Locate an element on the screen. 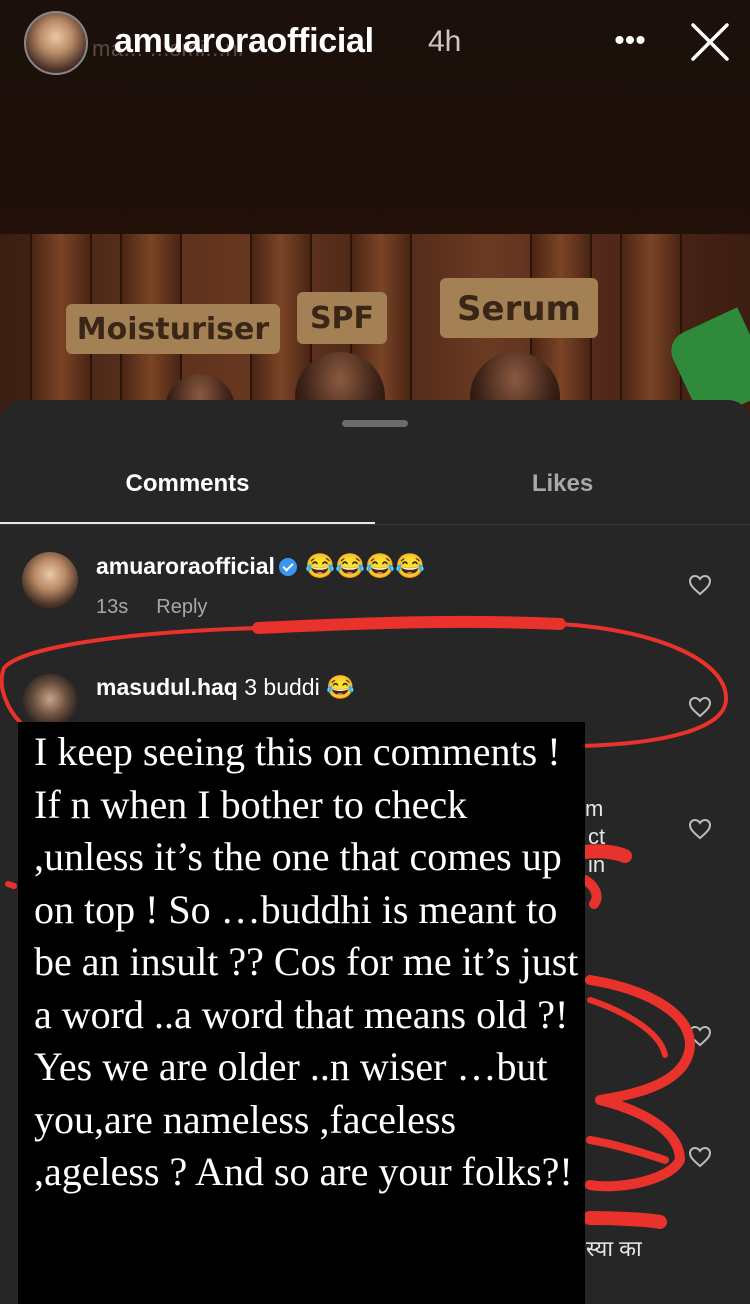 The height and width of the screenshot is (1304, 750). more-options-icon: ••• is located at coordinates (630, 41).